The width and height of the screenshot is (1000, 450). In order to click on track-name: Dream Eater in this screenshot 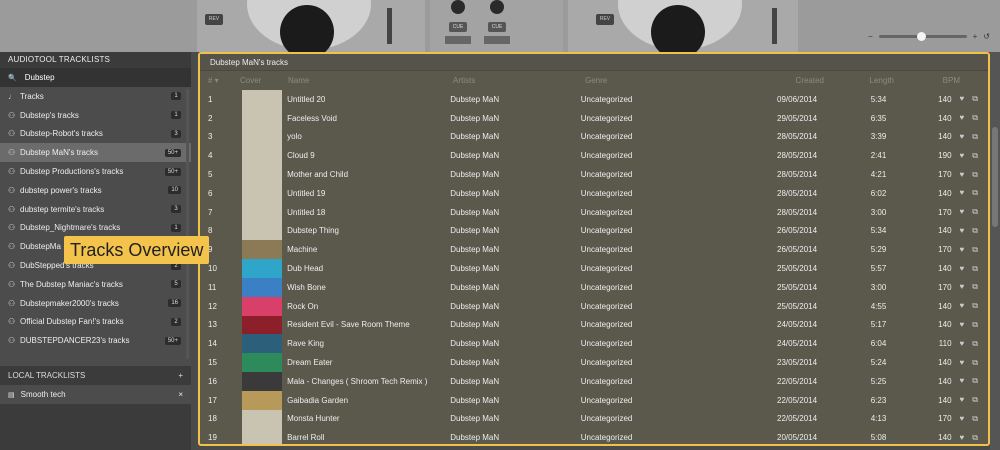, I will do `click(368, 362)`.